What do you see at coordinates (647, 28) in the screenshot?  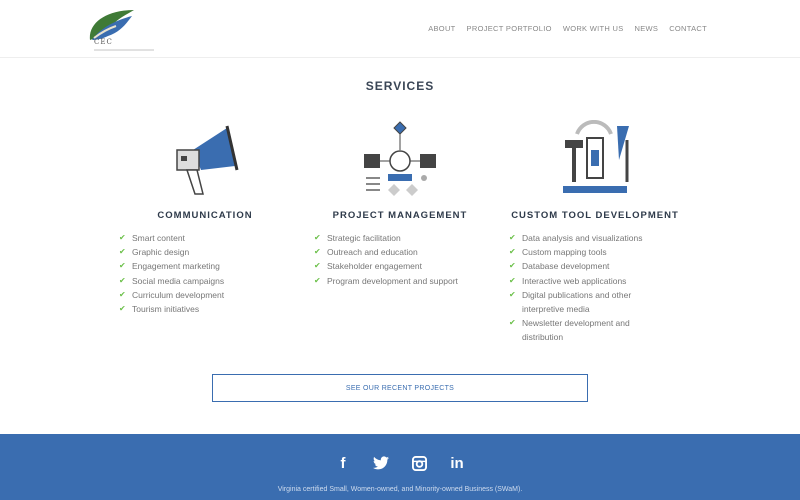 I see `nav-news: NEWS` at bounding box center [647, 28].